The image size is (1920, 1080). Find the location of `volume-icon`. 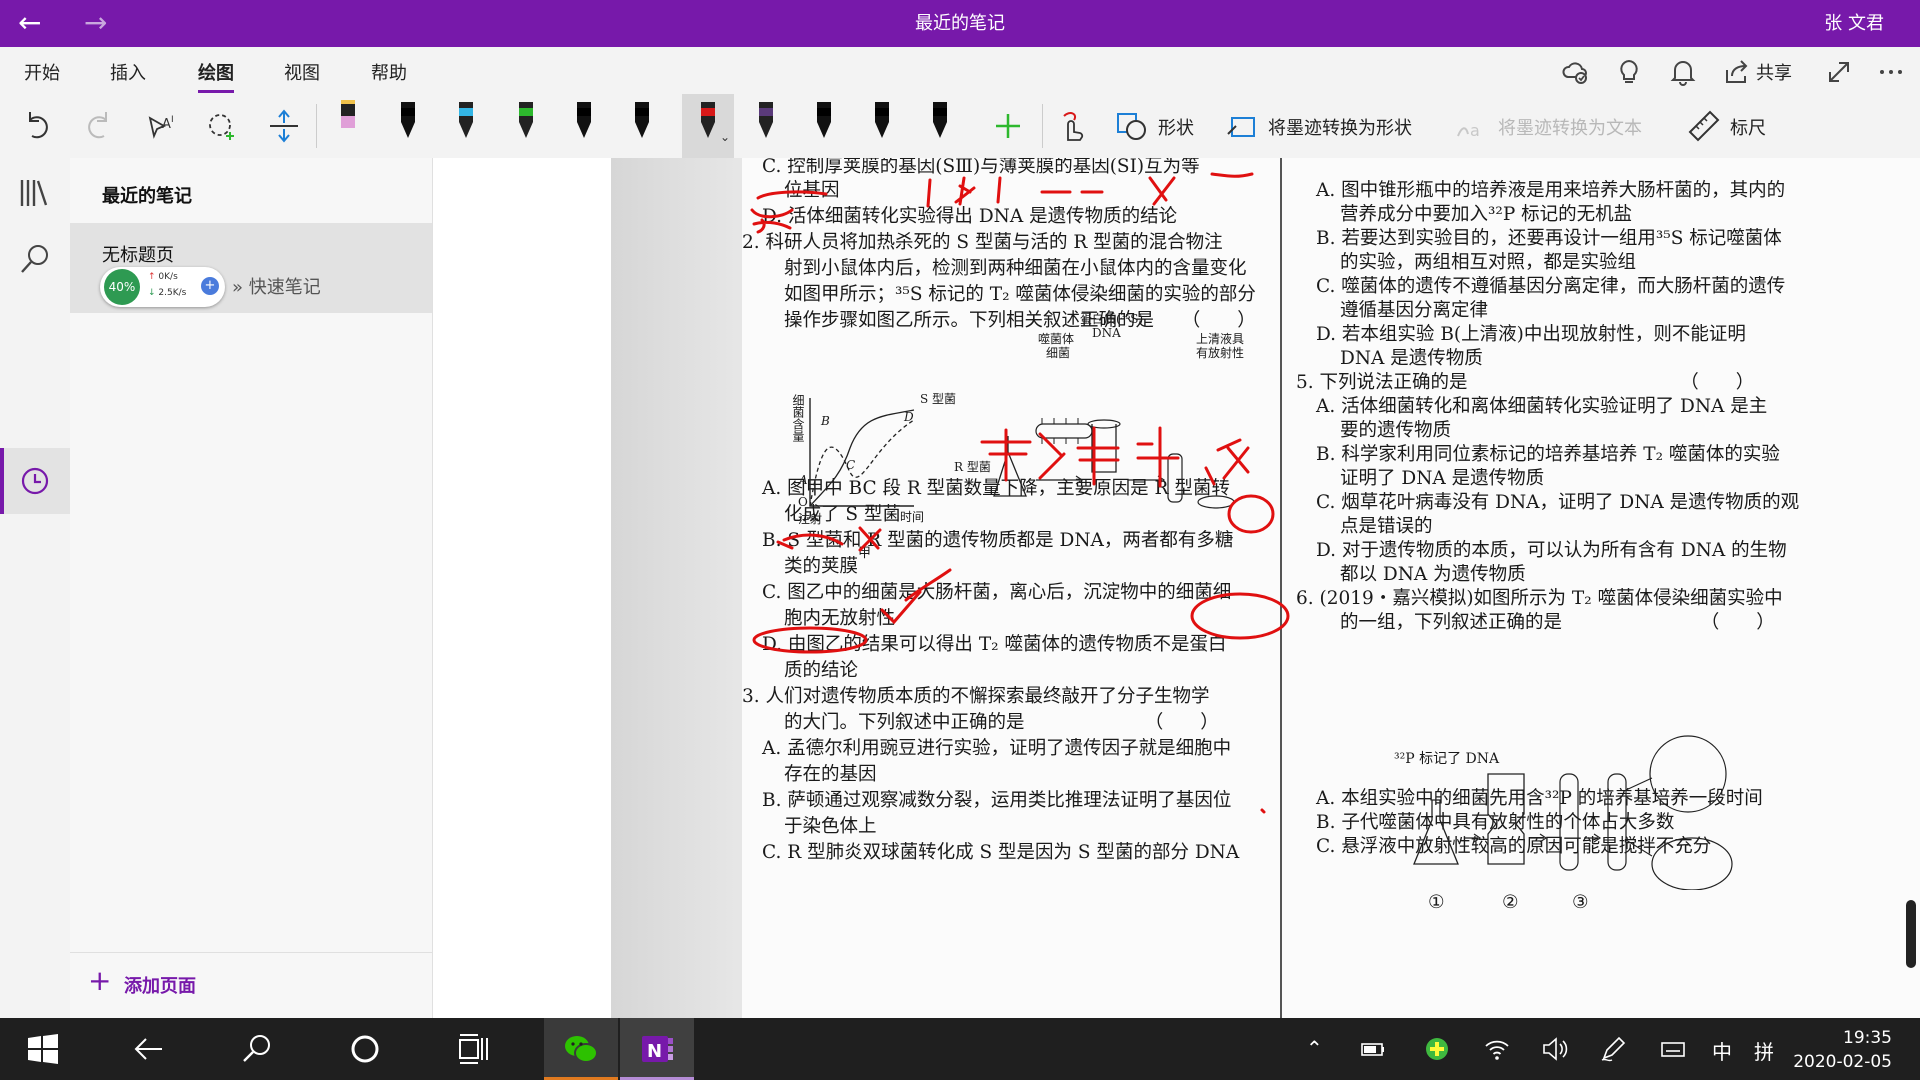

volume-icon is located at coordinates (1555, 1049).